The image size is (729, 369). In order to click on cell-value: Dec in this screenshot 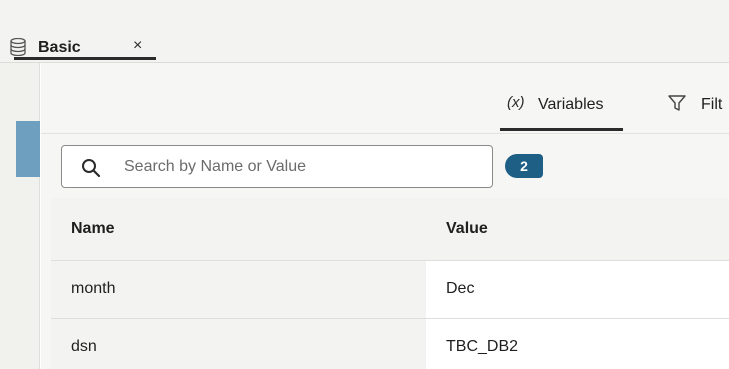, I will do `click(577, 290)`.